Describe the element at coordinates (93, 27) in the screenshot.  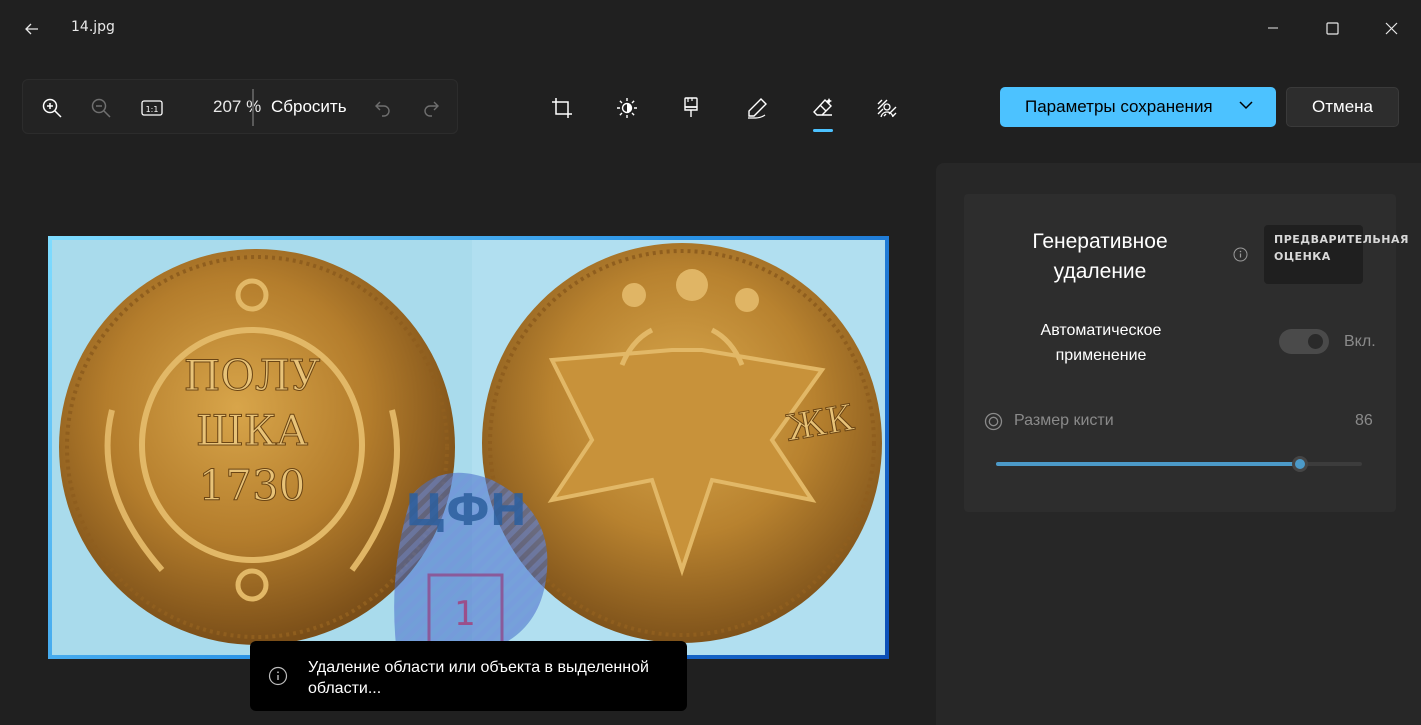
I see `window-title: 14.jpg` at that location.